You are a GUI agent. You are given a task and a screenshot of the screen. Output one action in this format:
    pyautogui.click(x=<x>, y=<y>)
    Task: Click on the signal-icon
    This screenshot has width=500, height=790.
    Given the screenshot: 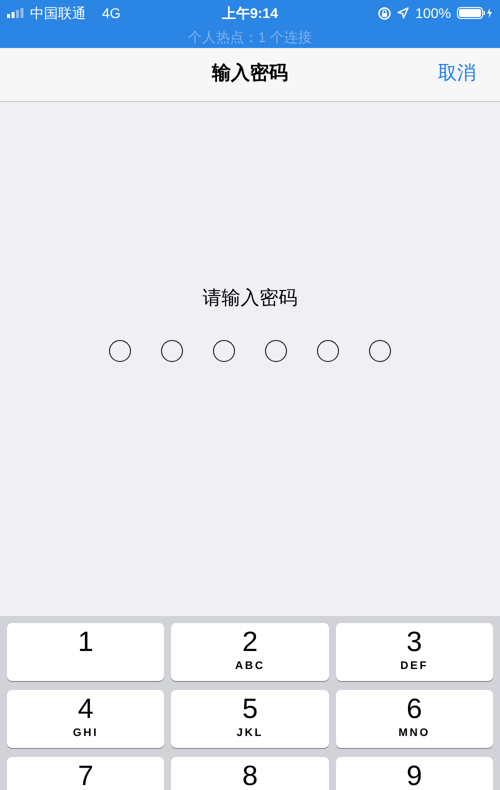 What is the action you would take?
    pyautogui.click(x=15, y=13)
    